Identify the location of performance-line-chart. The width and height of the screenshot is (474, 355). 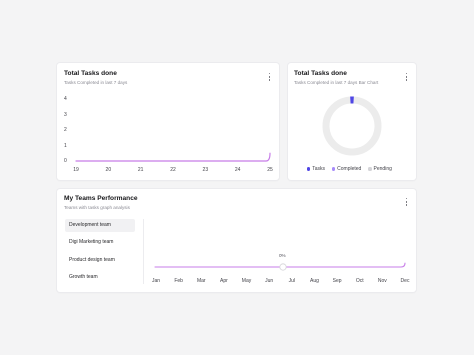
(280, 266).